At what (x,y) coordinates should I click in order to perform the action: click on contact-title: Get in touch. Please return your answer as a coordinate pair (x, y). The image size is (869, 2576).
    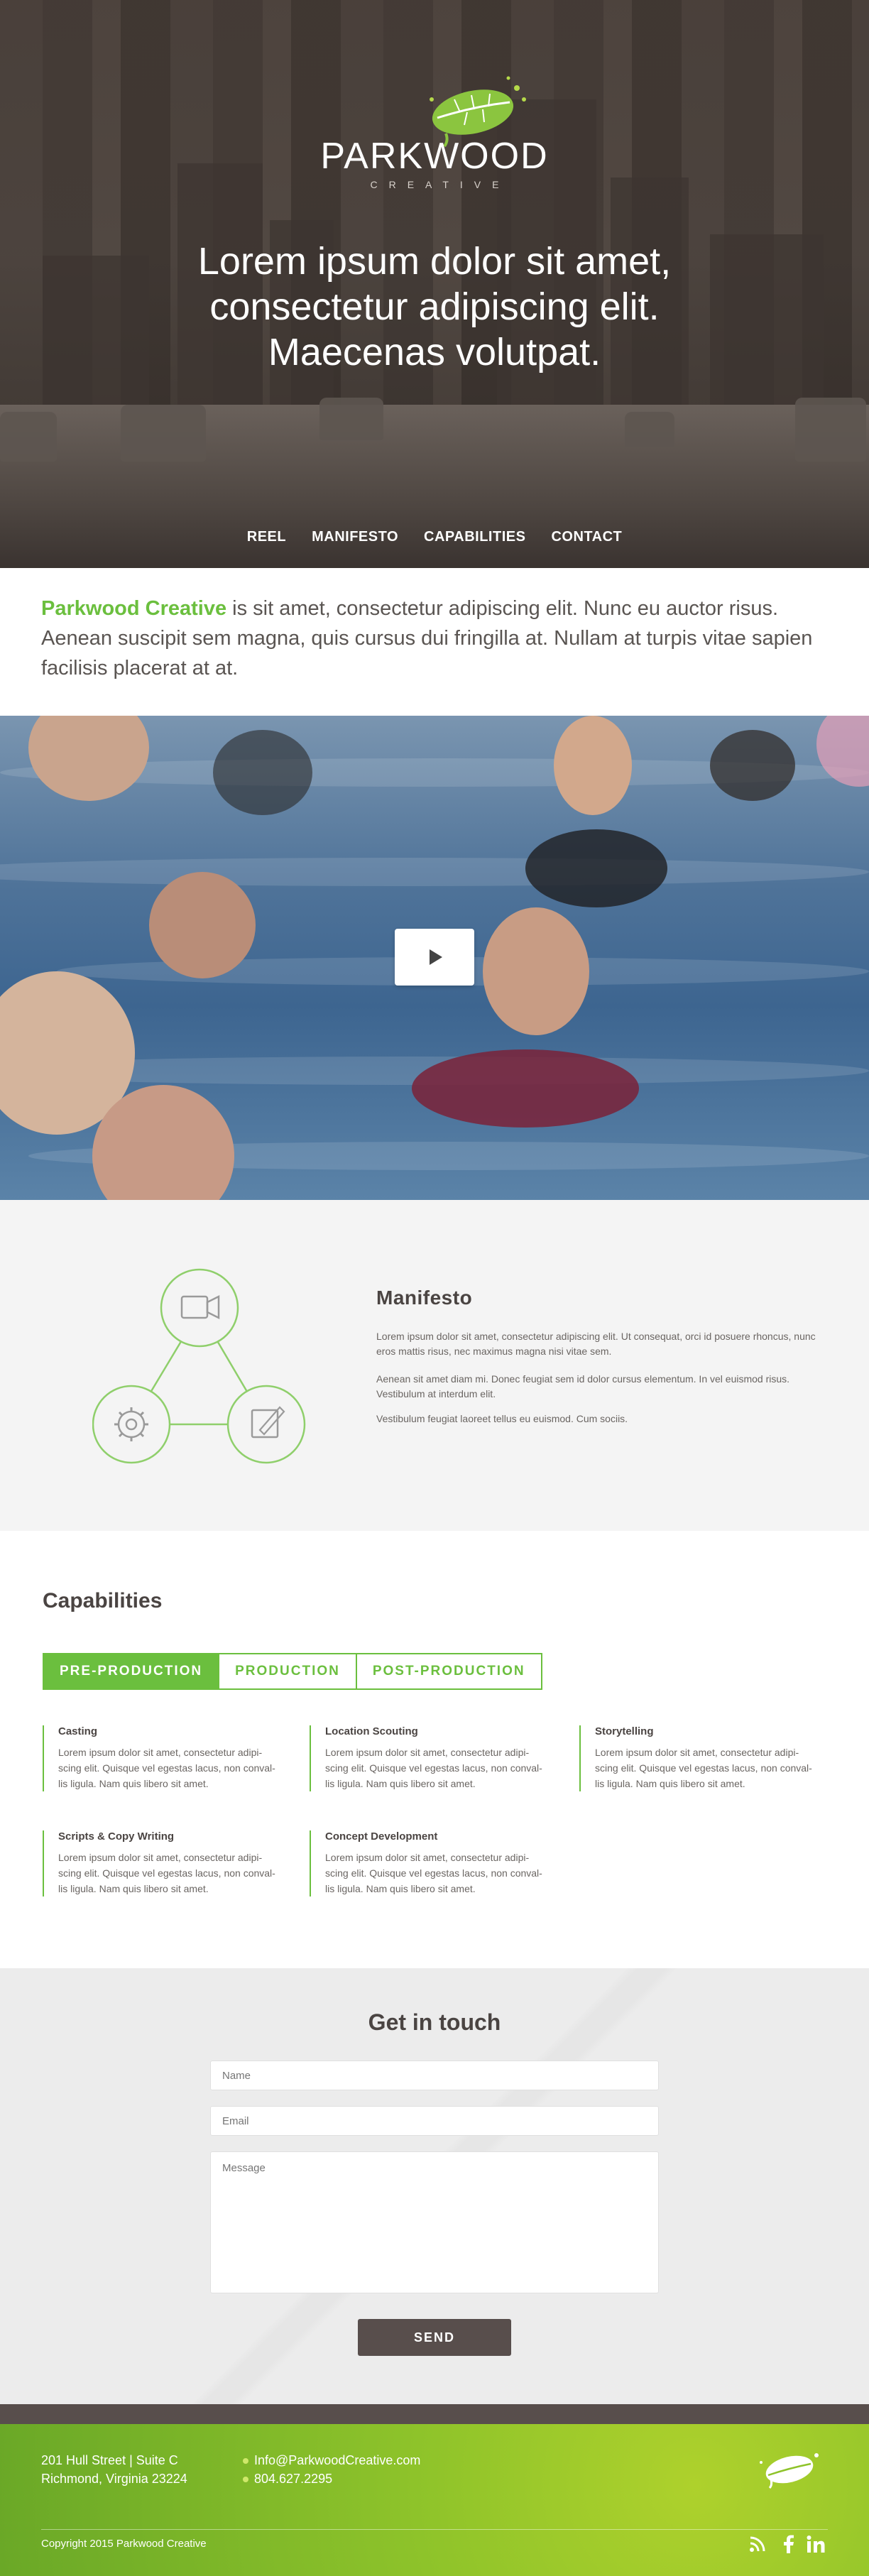
    Looking at the image, I should click on (434, 2022).